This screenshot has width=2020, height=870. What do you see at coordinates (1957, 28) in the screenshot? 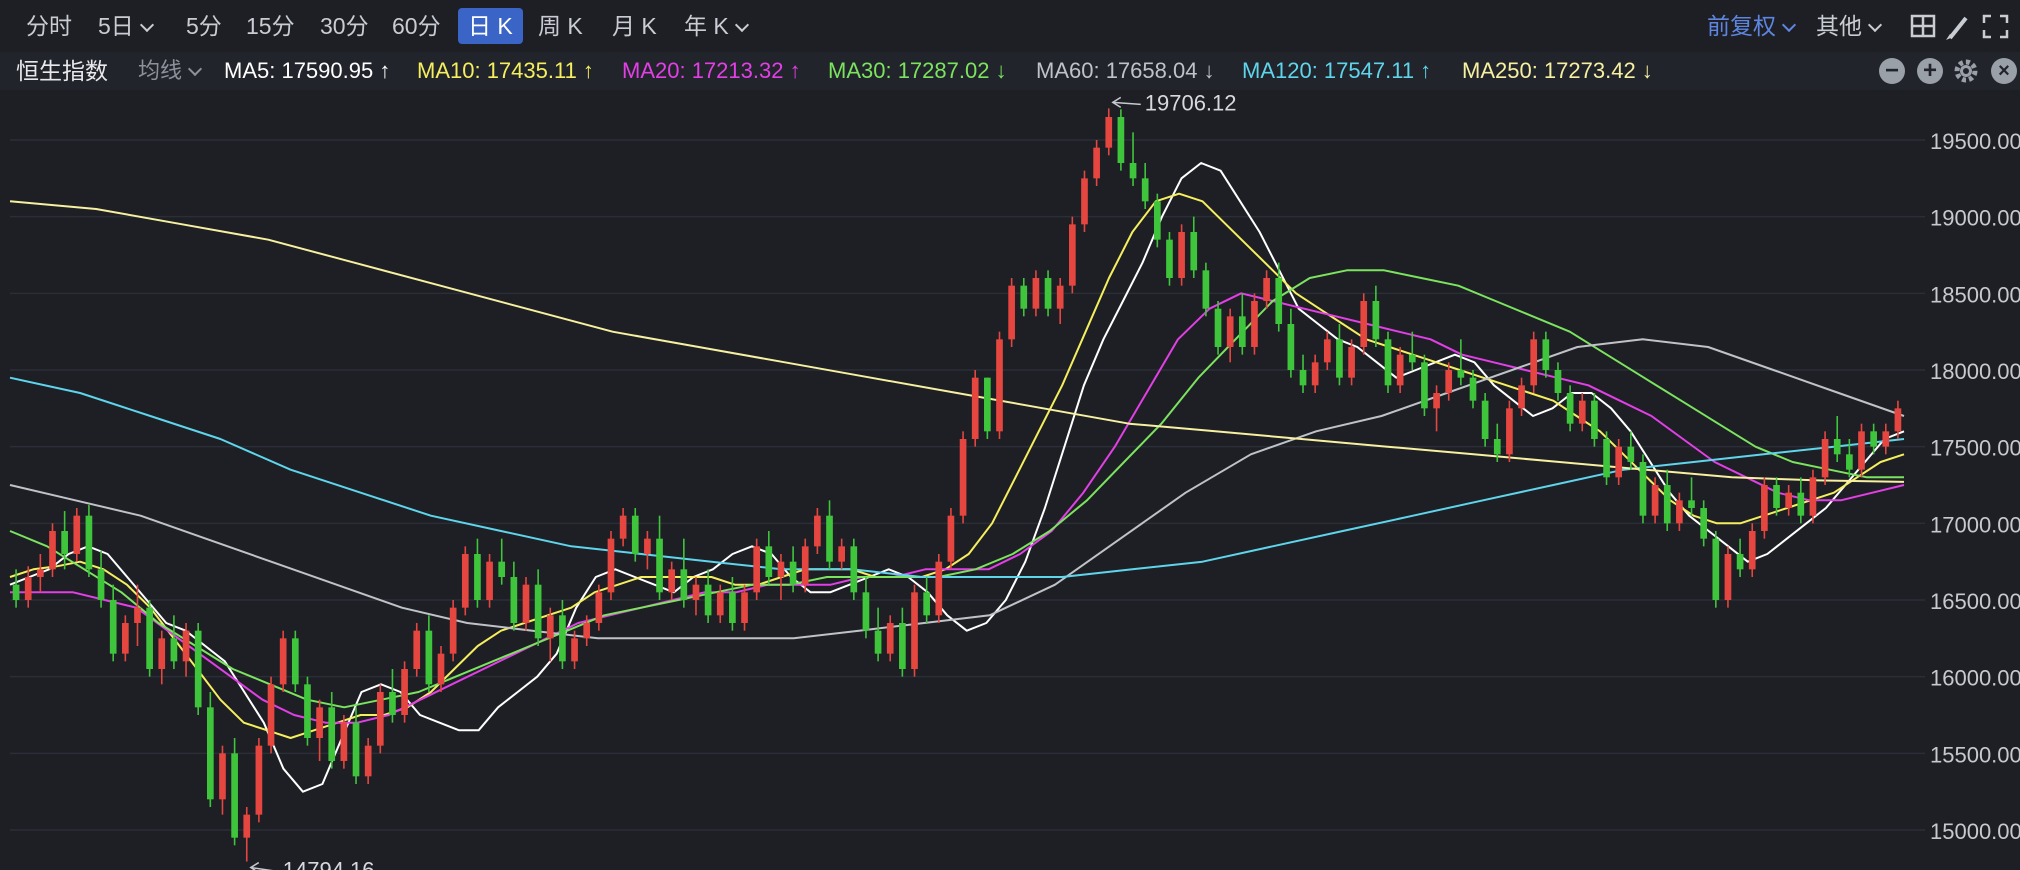
I see `draw-tool-icon` at bounding box center [1957, 28].